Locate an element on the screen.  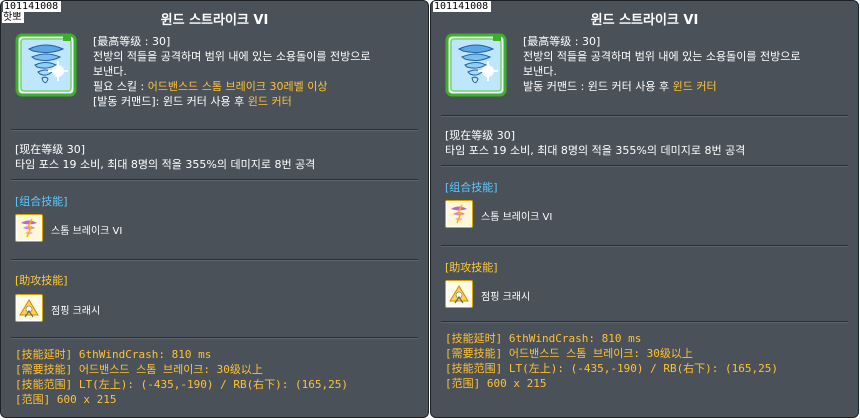
trigger-command-label: 발동 커맨드 : 윈드 커터 사용 후 is located at coordinates (598, 86).